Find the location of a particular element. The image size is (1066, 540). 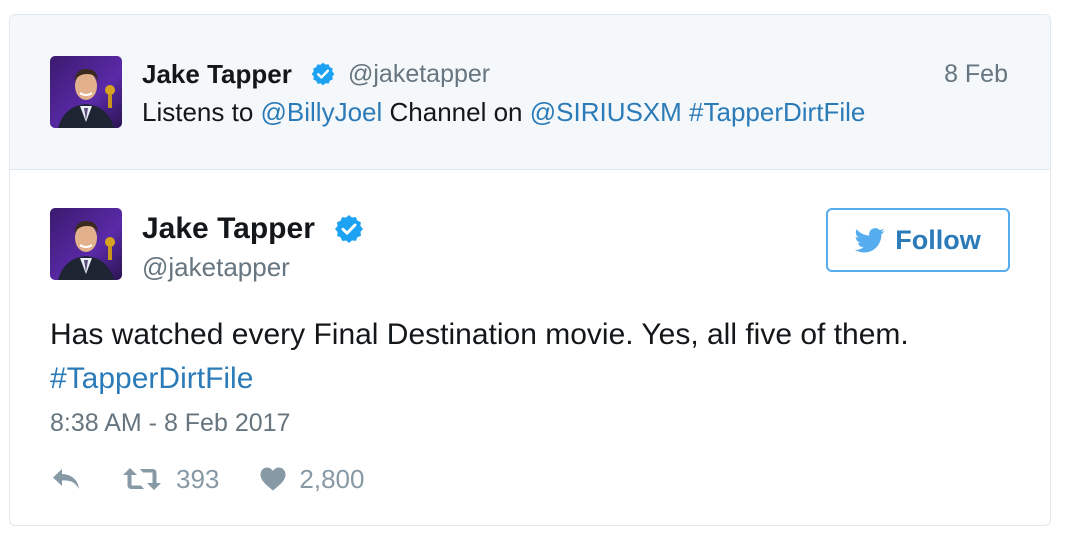

mention-link-siriusxm: @SIRIUSXM is located at coordinates (606, 112).